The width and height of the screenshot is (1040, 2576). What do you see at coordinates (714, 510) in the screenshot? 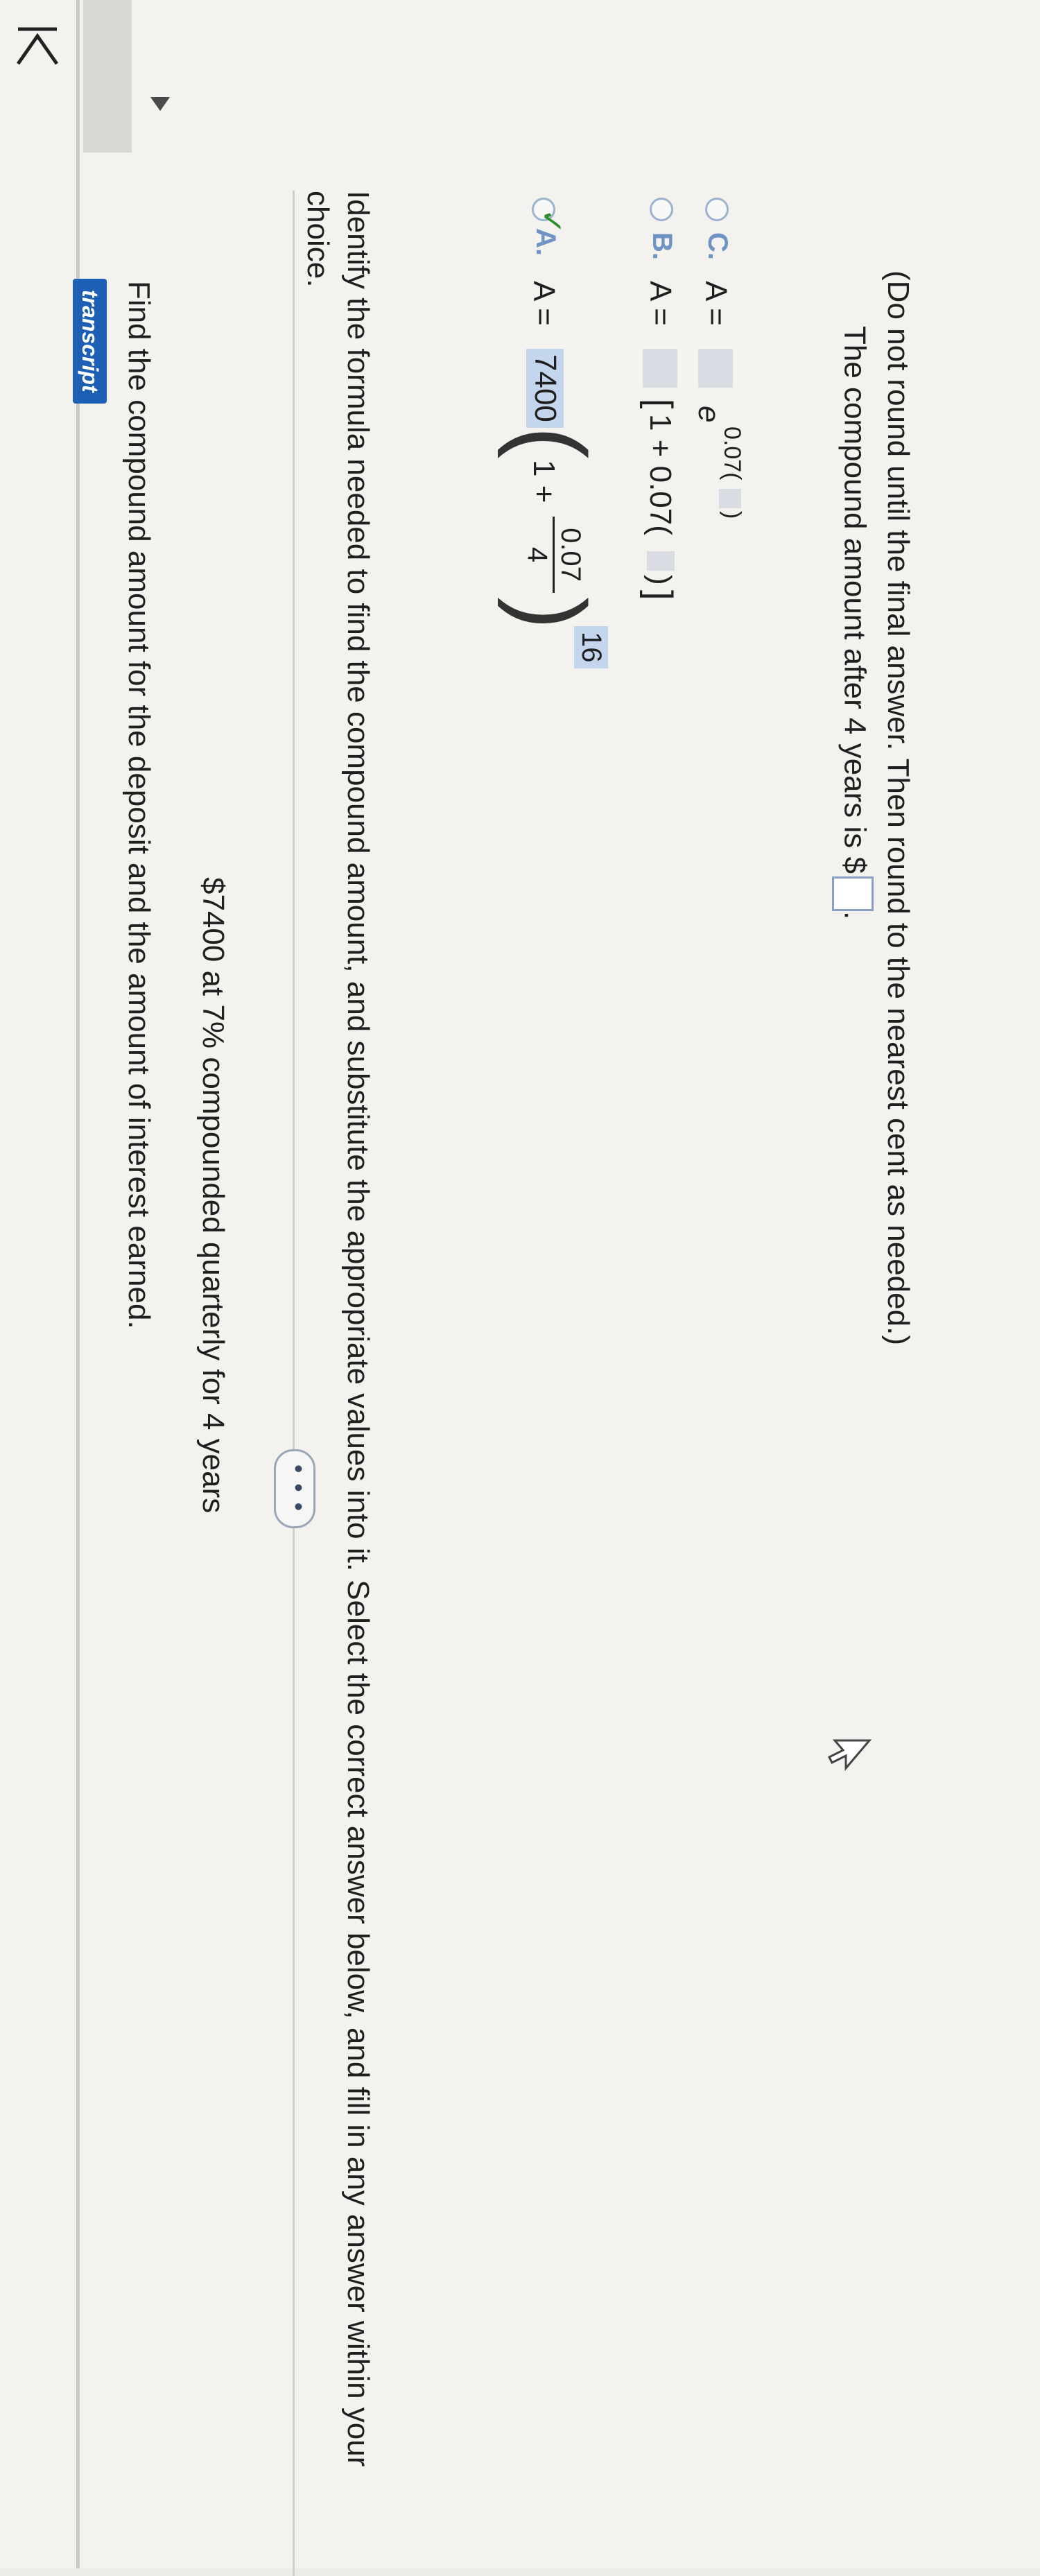
I see `option-c: C. A = e 0.07( )` at bounding box center [714, 510].